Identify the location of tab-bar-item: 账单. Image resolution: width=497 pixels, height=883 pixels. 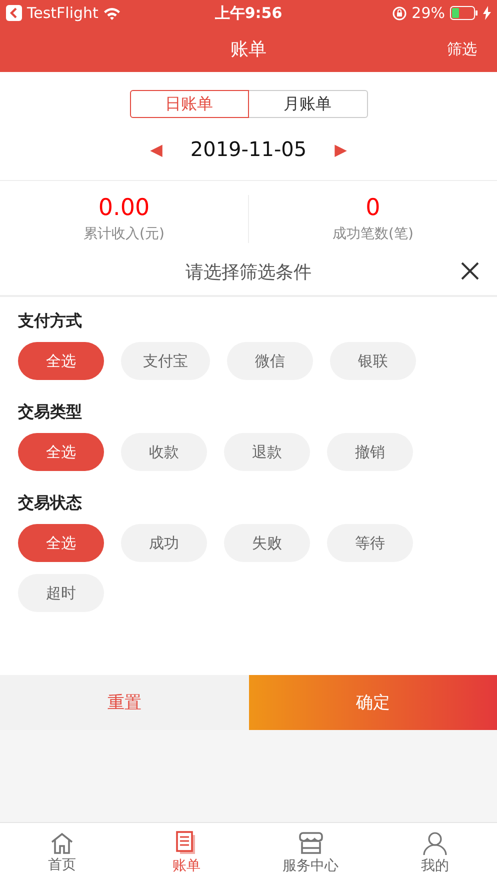
(186, 853).